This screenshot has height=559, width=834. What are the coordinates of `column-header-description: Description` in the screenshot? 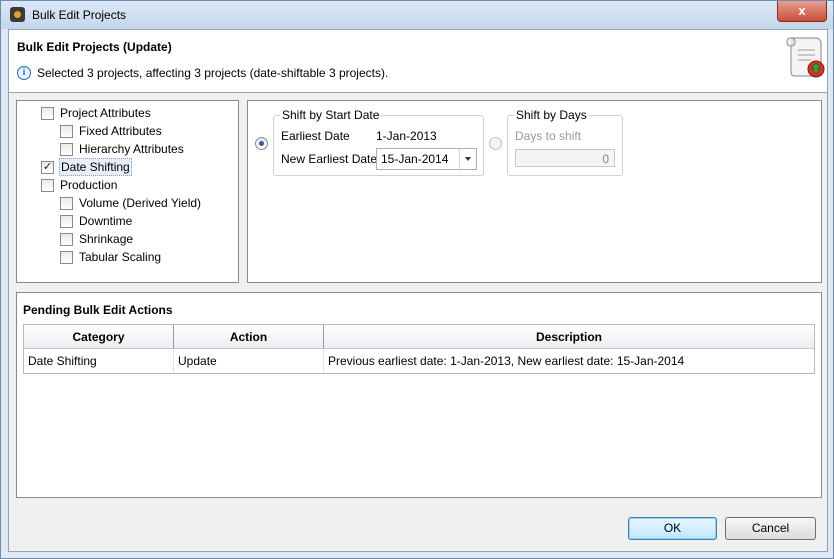 It's located at (569, 337).